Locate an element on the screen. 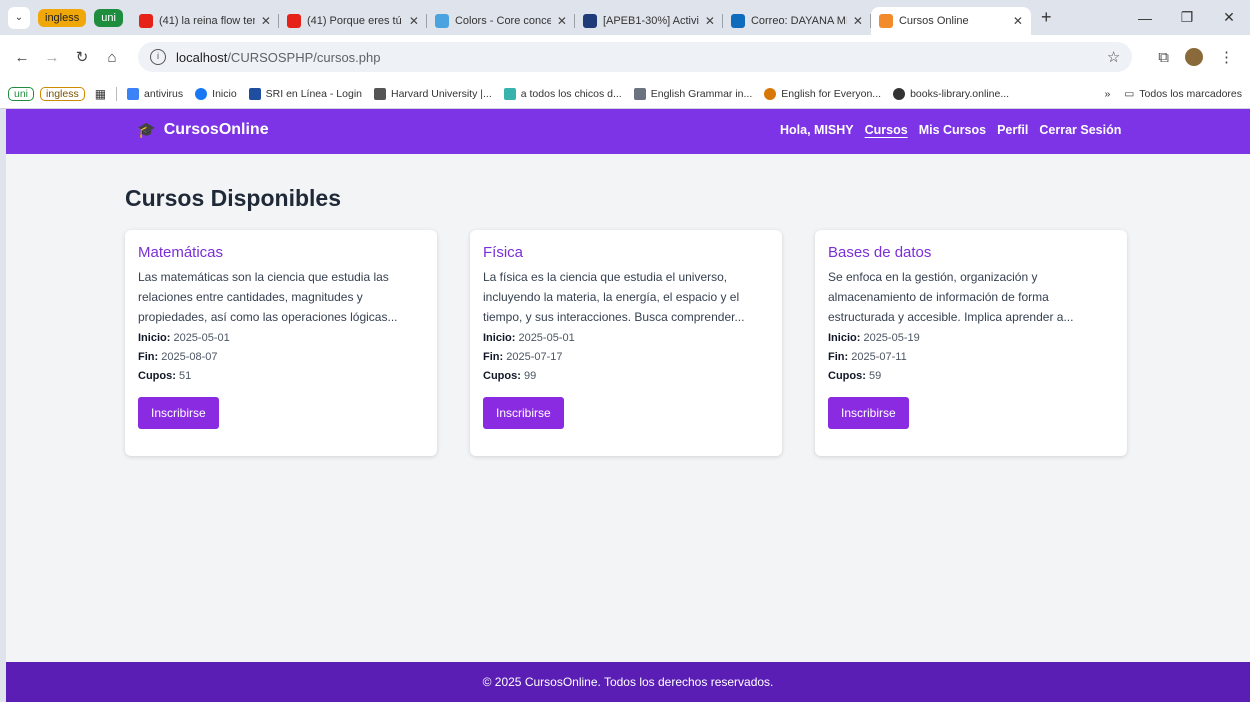  apps-icon: ▦ is located at coordinates (100, 94).